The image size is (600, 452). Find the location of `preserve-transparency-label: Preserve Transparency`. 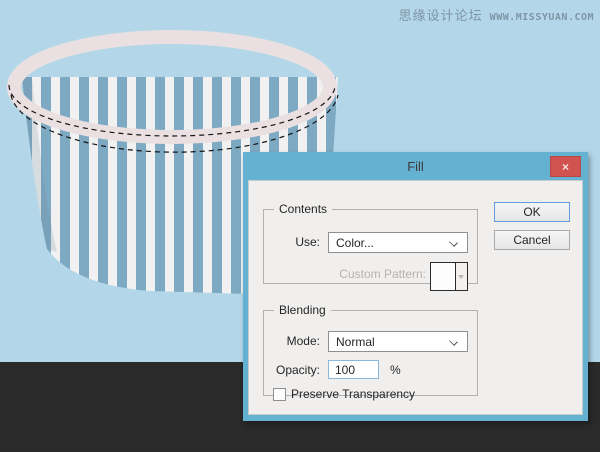

preserve-transparency-label: Preserve Transparency is located at coordinates (353, 394).